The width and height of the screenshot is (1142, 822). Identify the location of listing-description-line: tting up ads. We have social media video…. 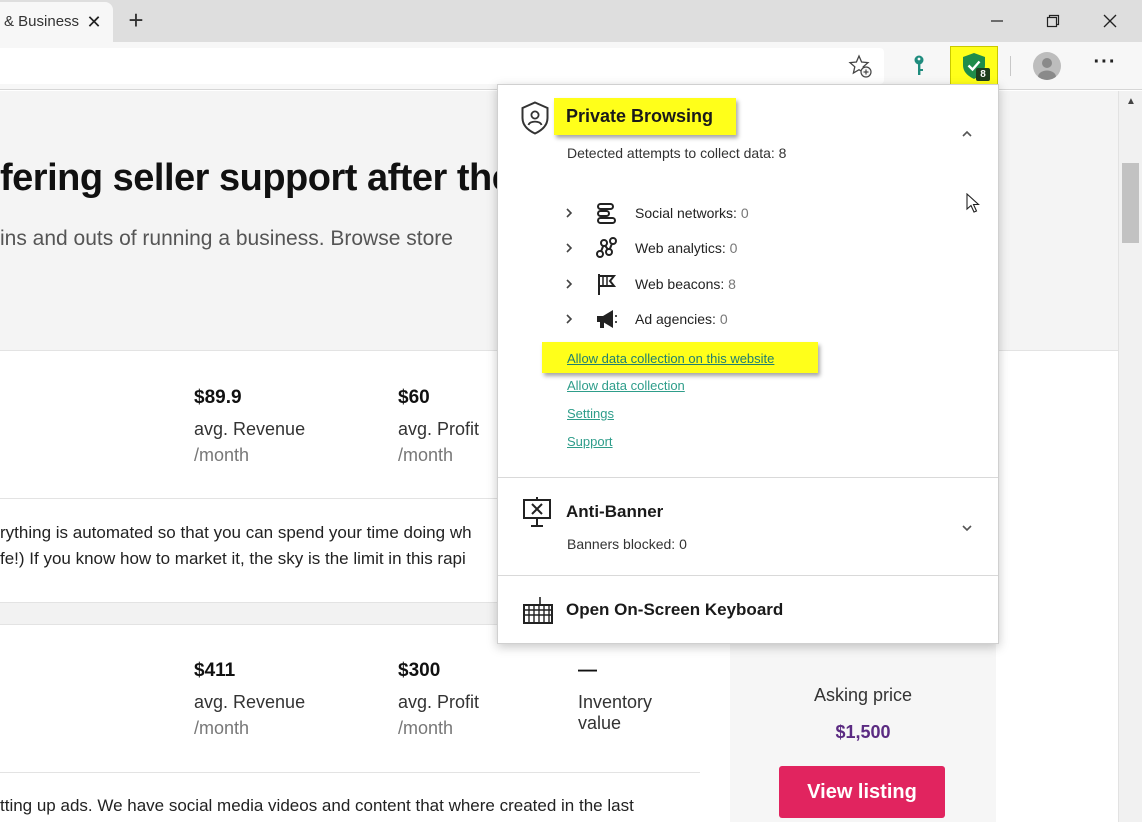
(317, 805).